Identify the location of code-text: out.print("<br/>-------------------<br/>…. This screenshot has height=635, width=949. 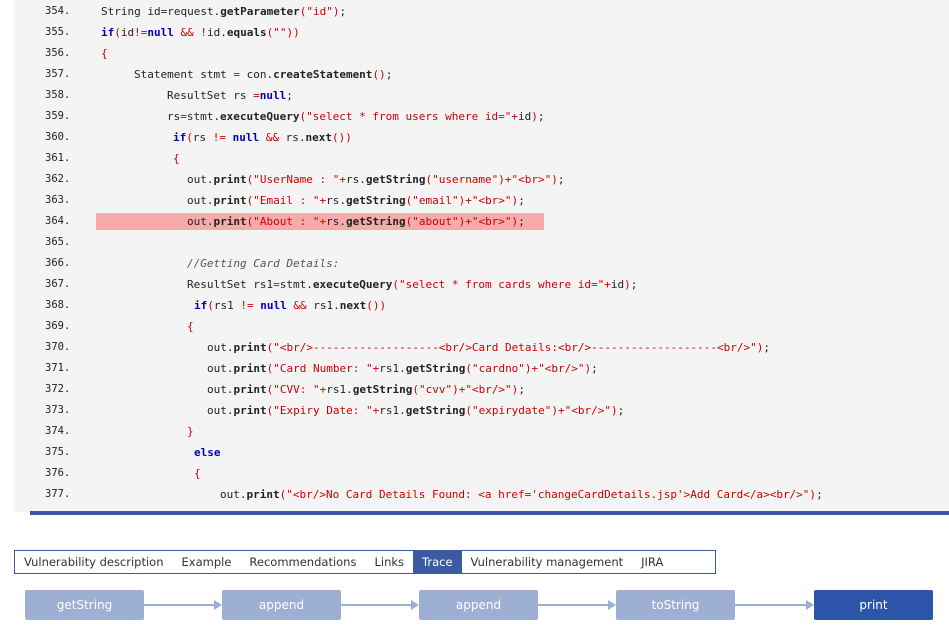
(488, 347).